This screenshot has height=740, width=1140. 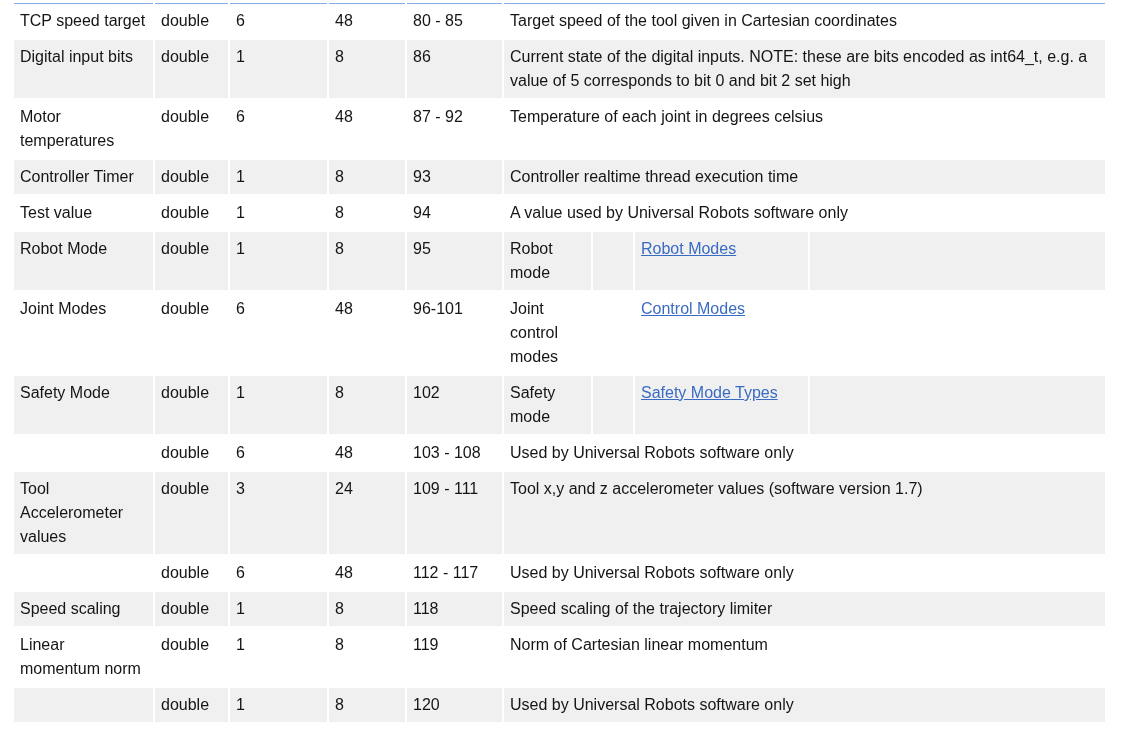 I want to click on link: Control Modes, so click(x=693, y=308).